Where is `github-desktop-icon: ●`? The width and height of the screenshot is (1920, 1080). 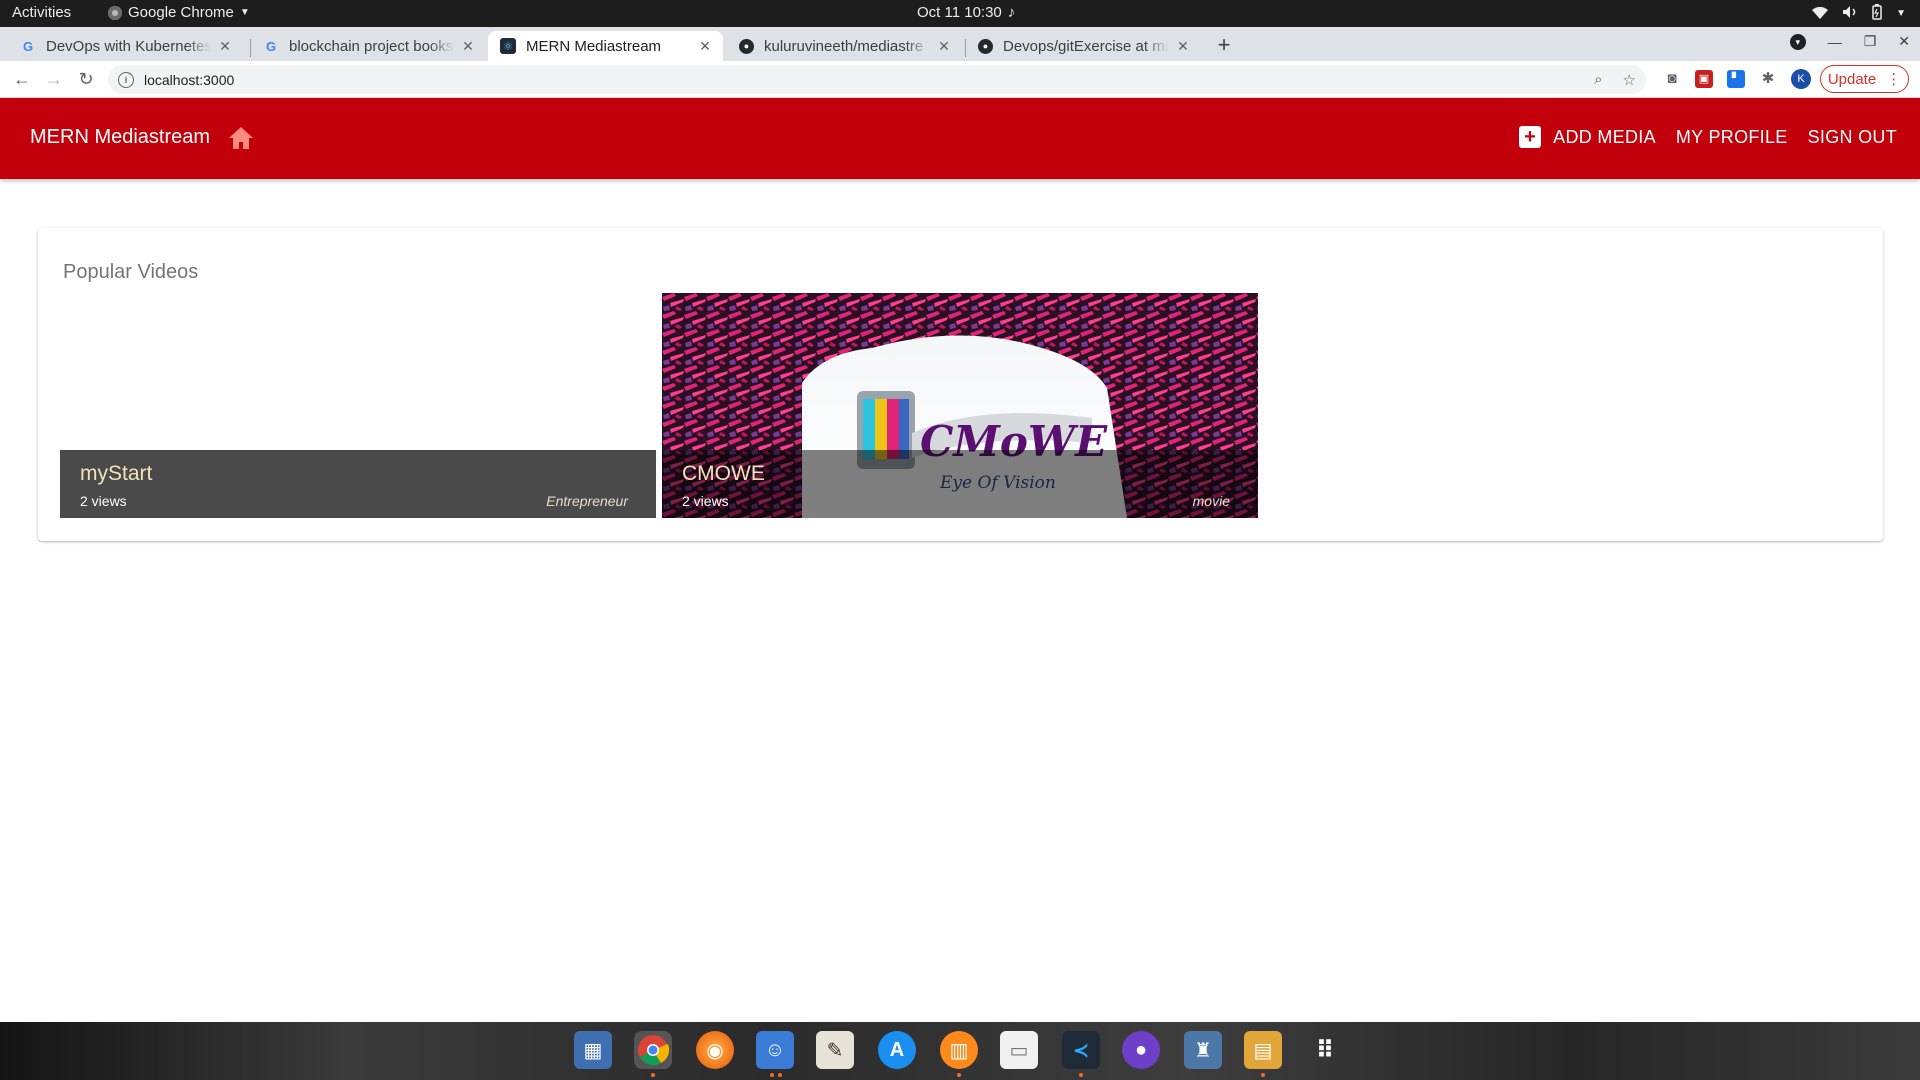
github-desktop-icon: ● is located at coordinates (1141, 1050).